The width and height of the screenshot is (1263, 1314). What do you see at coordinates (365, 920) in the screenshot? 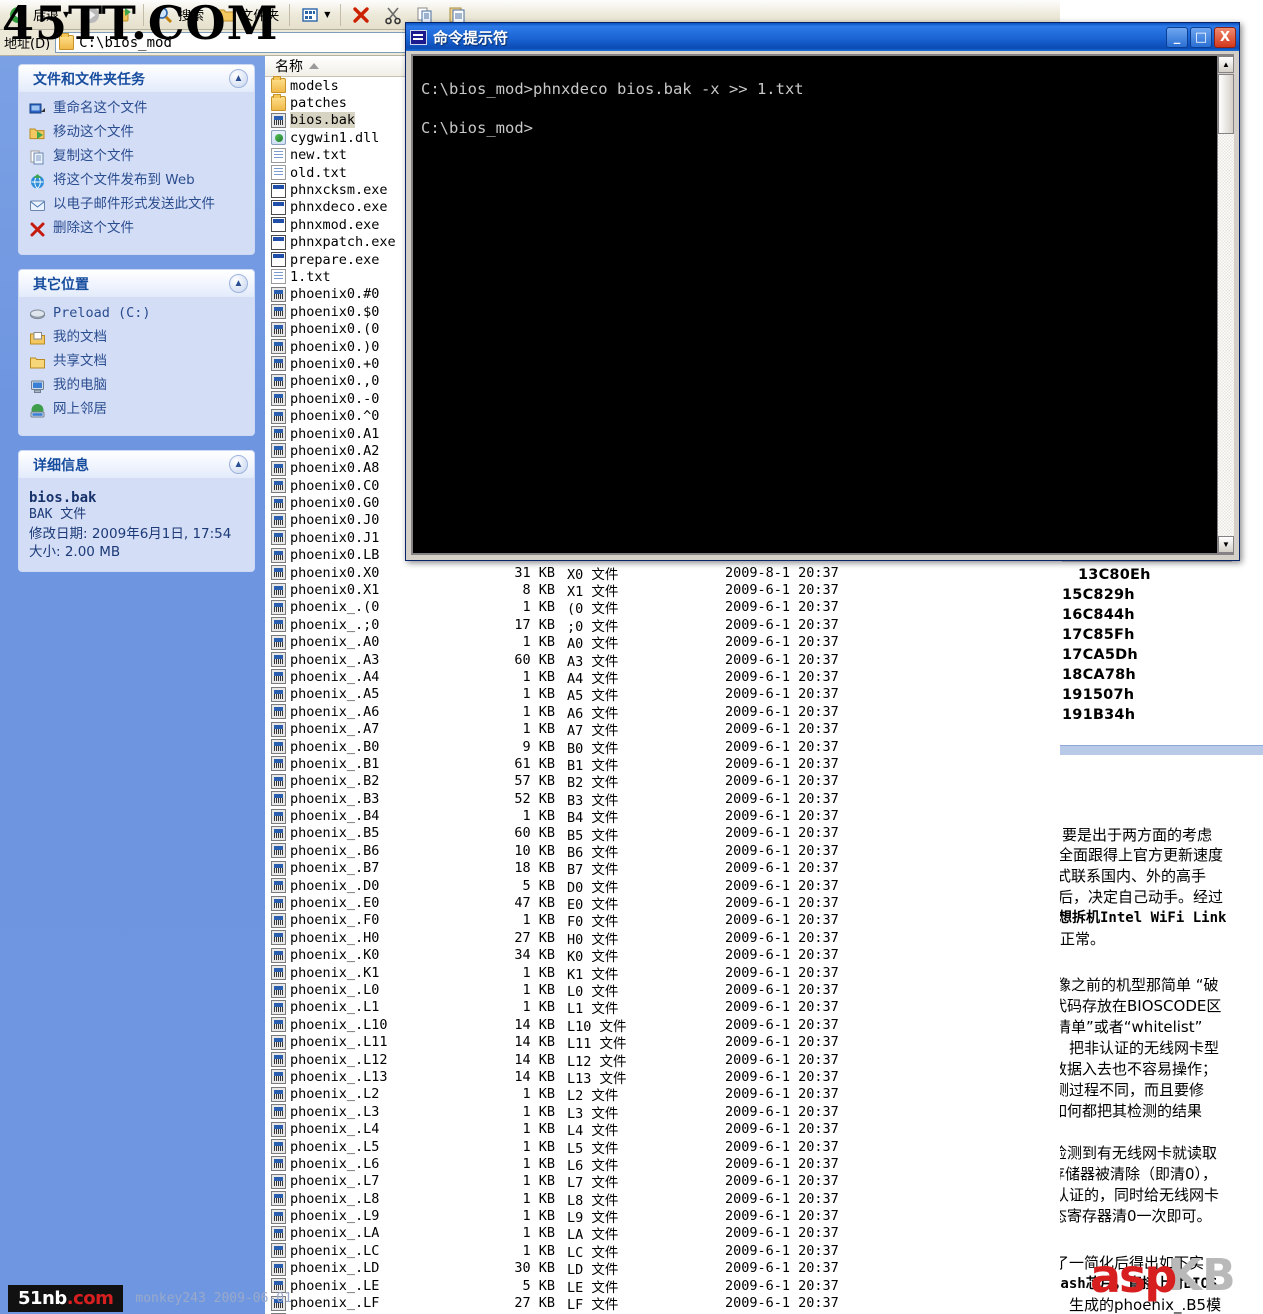
I see `file-name-cell: phoenix_.F0` at bounding box center [365, 920].